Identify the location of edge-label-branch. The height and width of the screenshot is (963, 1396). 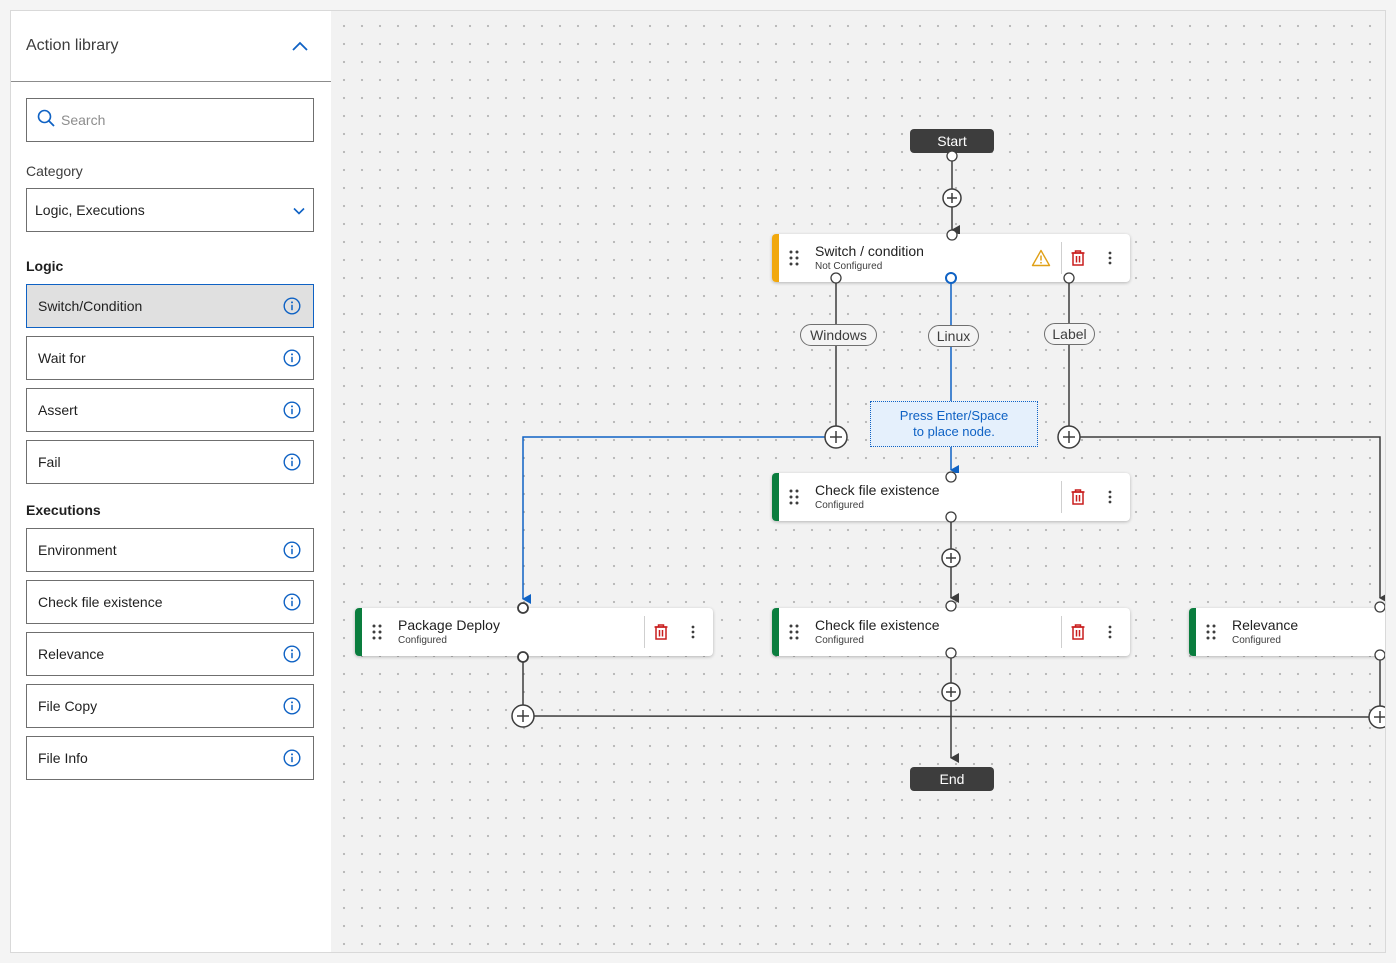
(1226, 443).